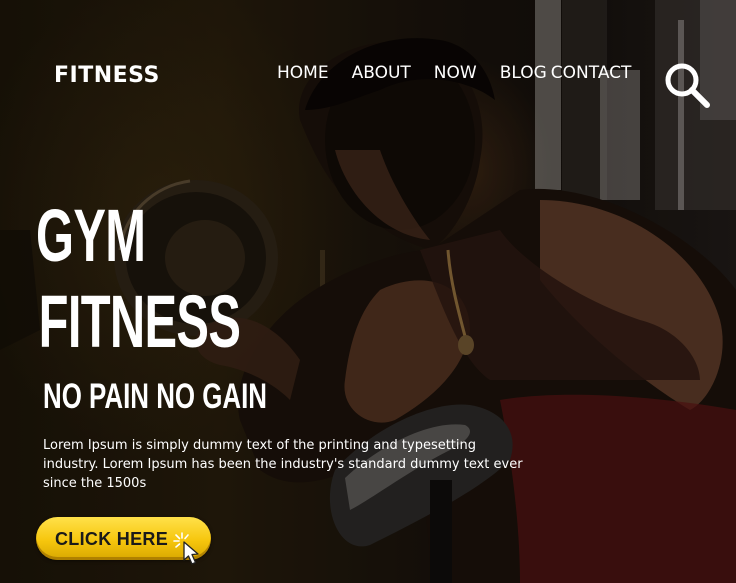 This screenshot has width=736, height=583. Describe the element at coordinates (112, 539) in the screenshot. I see `cta-label: CLICK HERE` at that location.